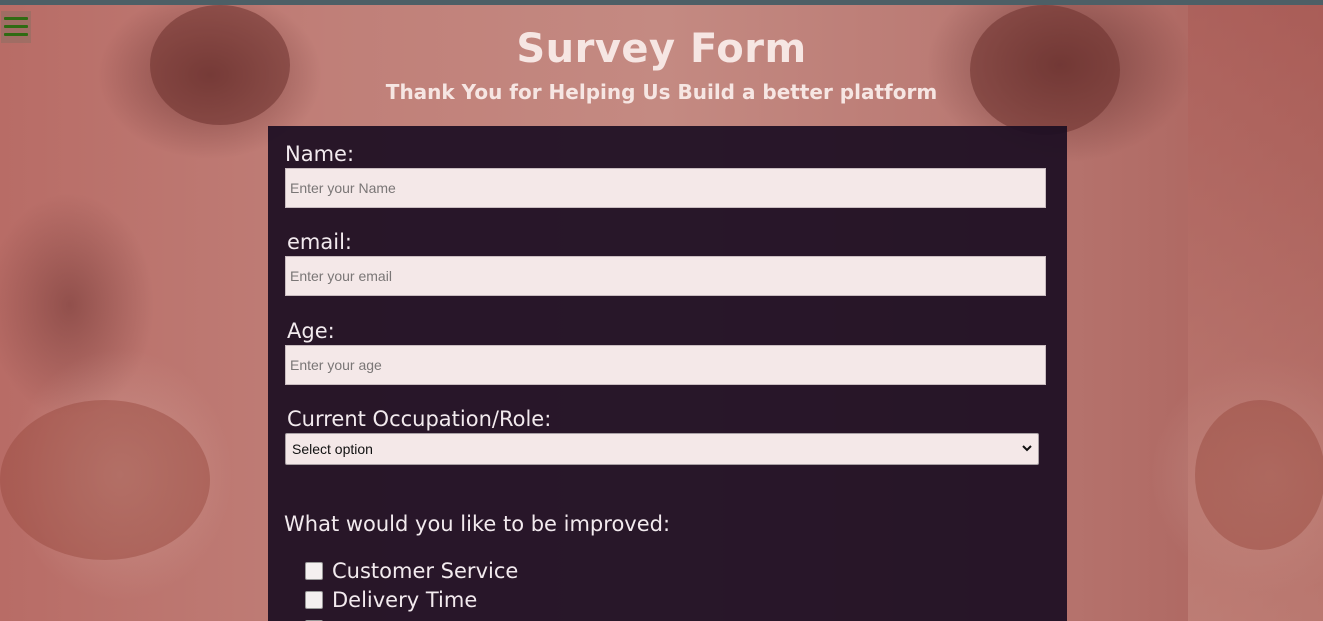  I want to click on chevron-down-icon, so click(1027, 448).